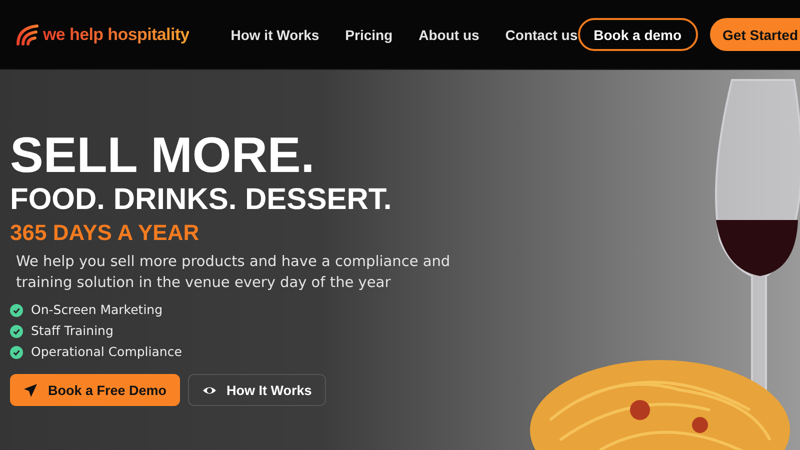  I want to click on nav-link: Pricing, so click(369, 34).